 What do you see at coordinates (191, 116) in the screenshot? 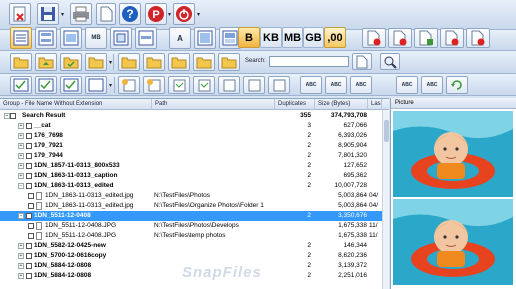
I see `root-row: − Search Result 355 374,793,708` at bounding box center [191, 116].